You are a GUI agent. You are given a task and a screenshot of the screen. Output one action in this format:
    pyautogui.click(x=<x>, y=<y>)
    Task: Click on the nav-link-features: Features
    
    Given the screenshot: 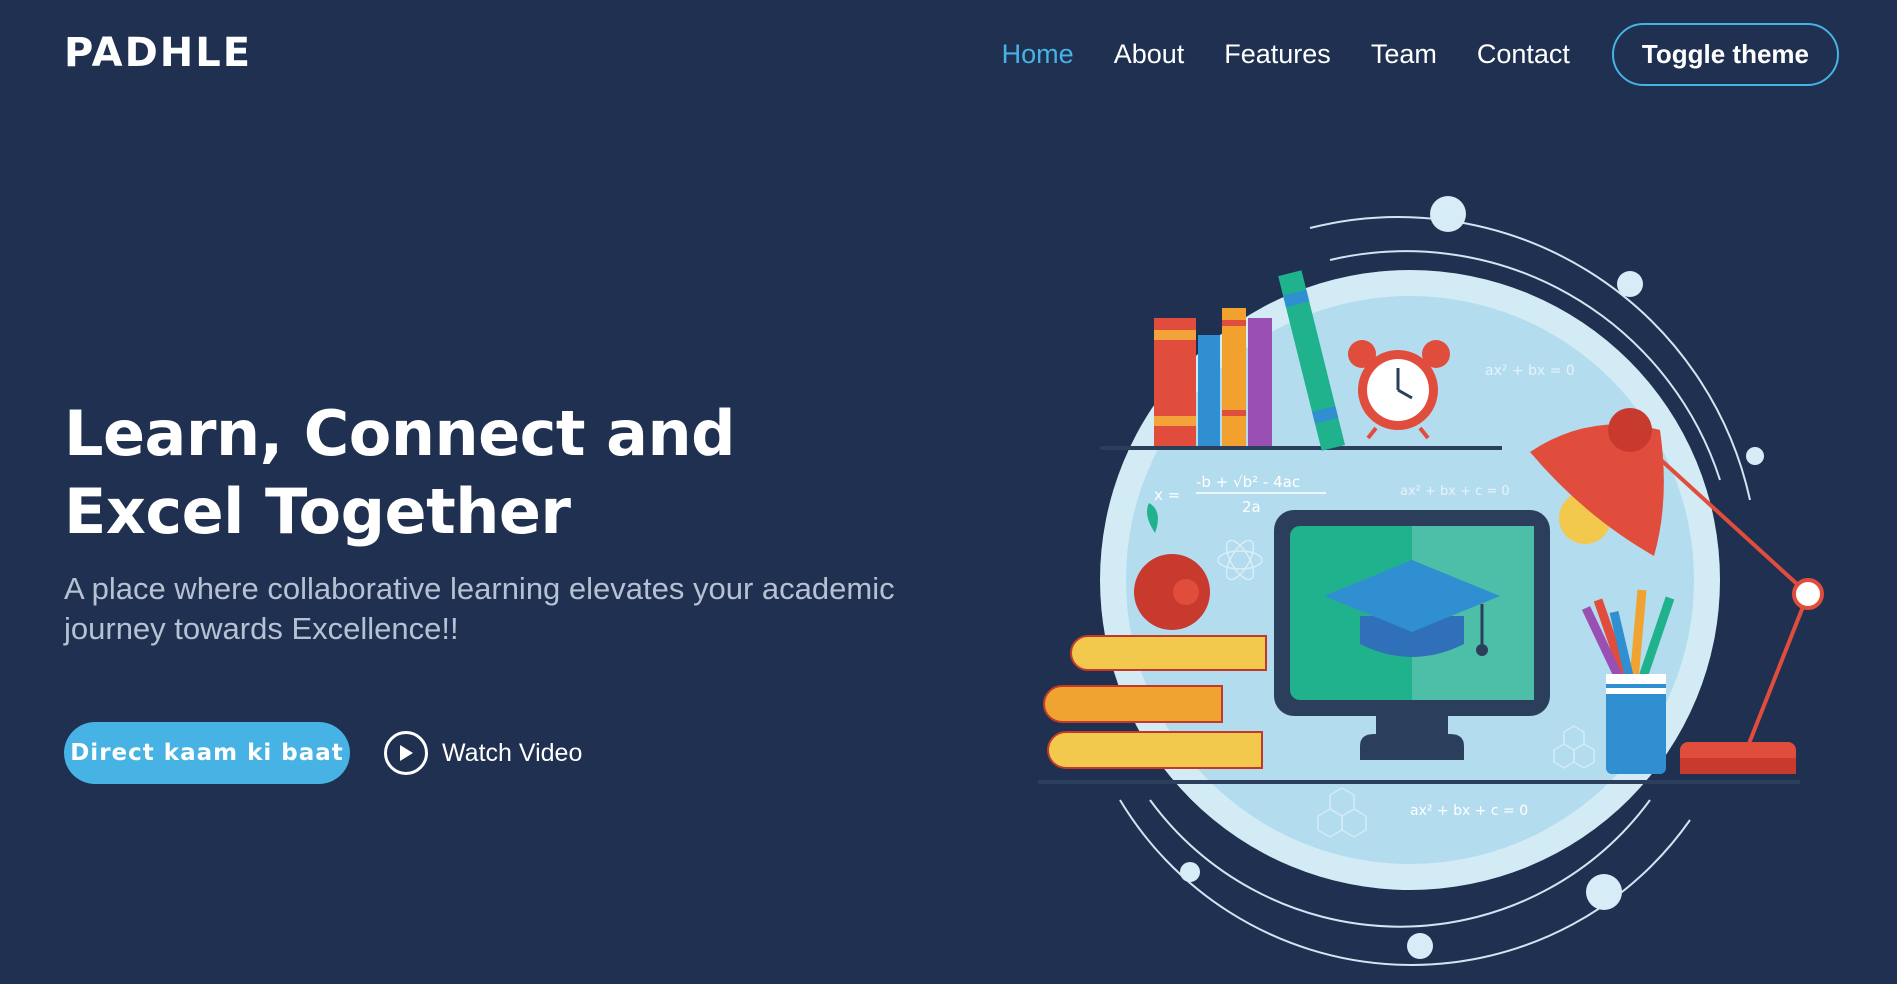 What is the action you would take?
    pyautogui.click(x=1277, y=54)
    